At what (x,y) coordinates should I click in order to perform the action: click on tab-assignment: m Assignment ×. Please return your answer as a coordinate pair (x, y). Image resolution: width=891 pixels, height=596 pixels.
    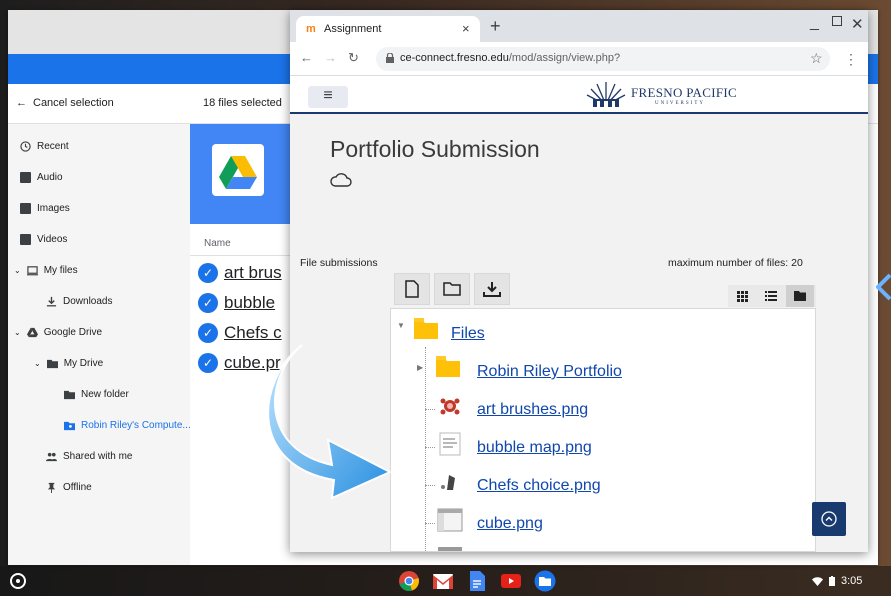
    Looking at the image, I should click on (388, 29).